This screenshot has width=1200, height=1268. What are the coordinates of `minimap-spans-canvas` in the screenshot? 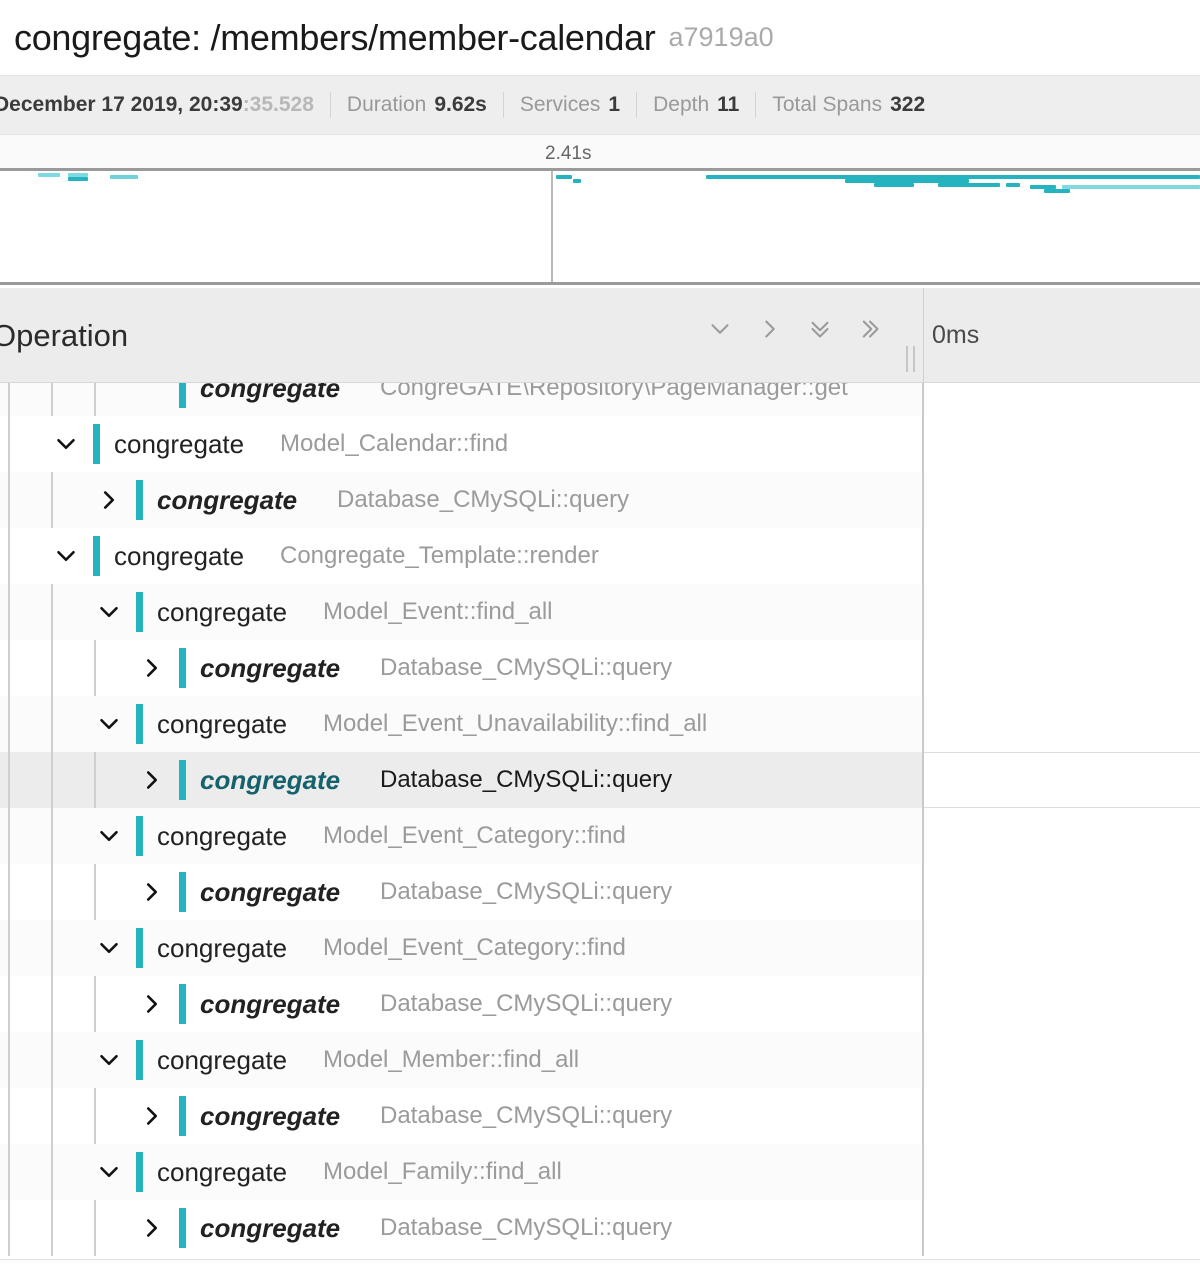 It's located at (600, 228).